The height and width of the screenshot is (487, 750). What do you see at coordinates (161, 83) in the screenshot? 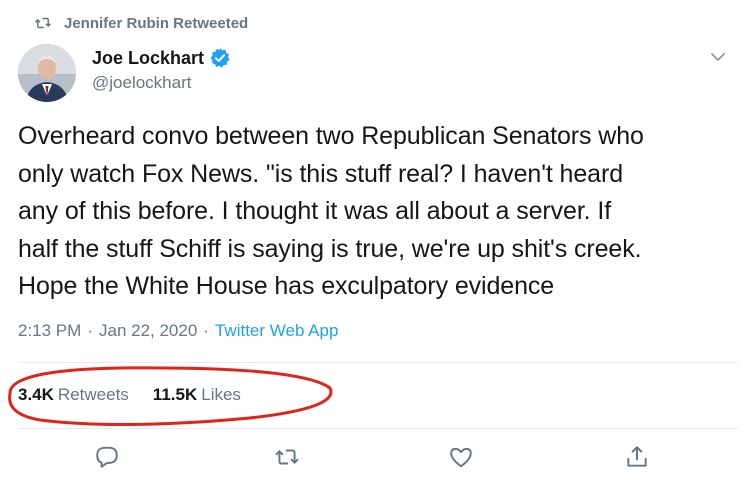
I see `author-handle: @joelockhart` at bounding box center [161, 83].